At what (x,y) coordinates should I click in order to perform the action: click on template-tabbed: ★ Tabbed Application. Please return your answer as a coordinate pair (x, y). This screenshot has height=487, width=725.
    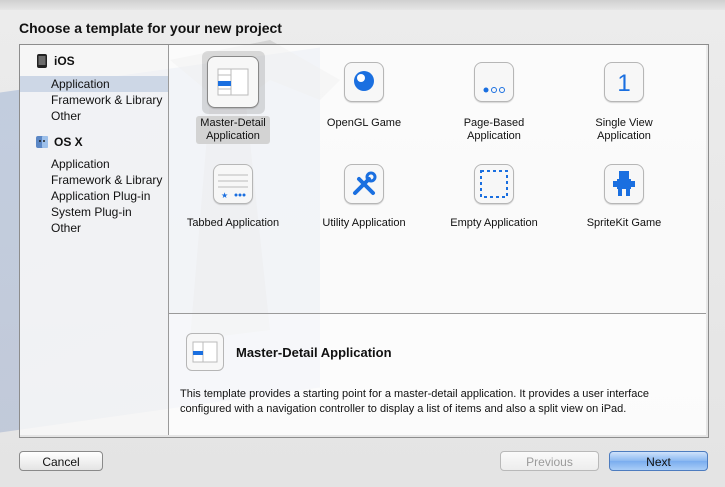
    Looking at the image, I should click on (233, 197).